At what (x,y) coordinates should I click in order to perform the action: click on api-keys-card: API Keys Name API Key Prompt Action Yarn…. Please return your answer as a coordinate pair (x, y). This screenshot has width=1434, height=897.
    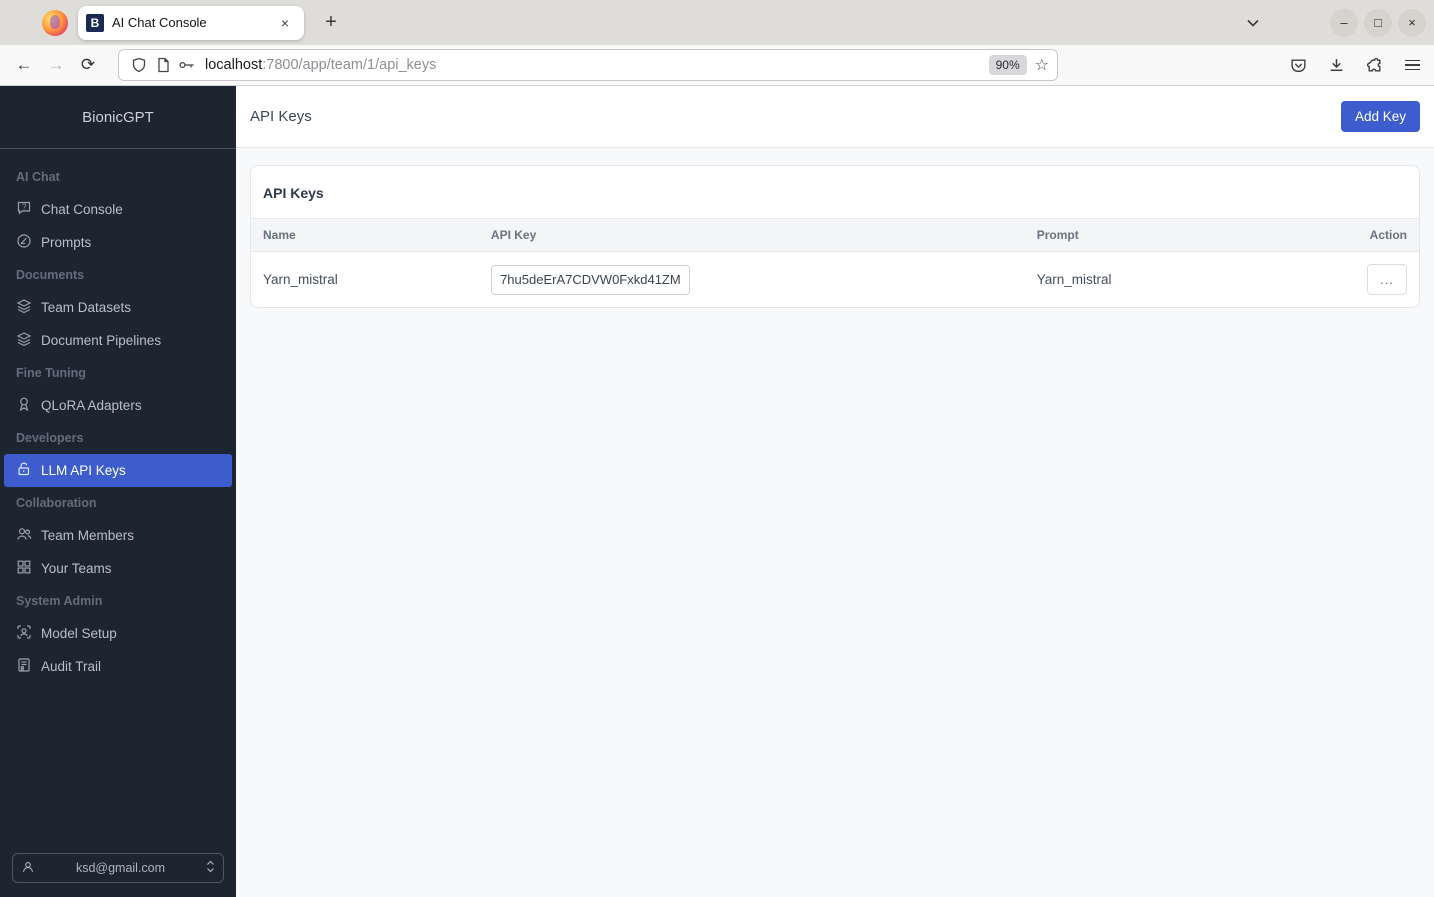
    Looking at the image, I should click on (835, 236).